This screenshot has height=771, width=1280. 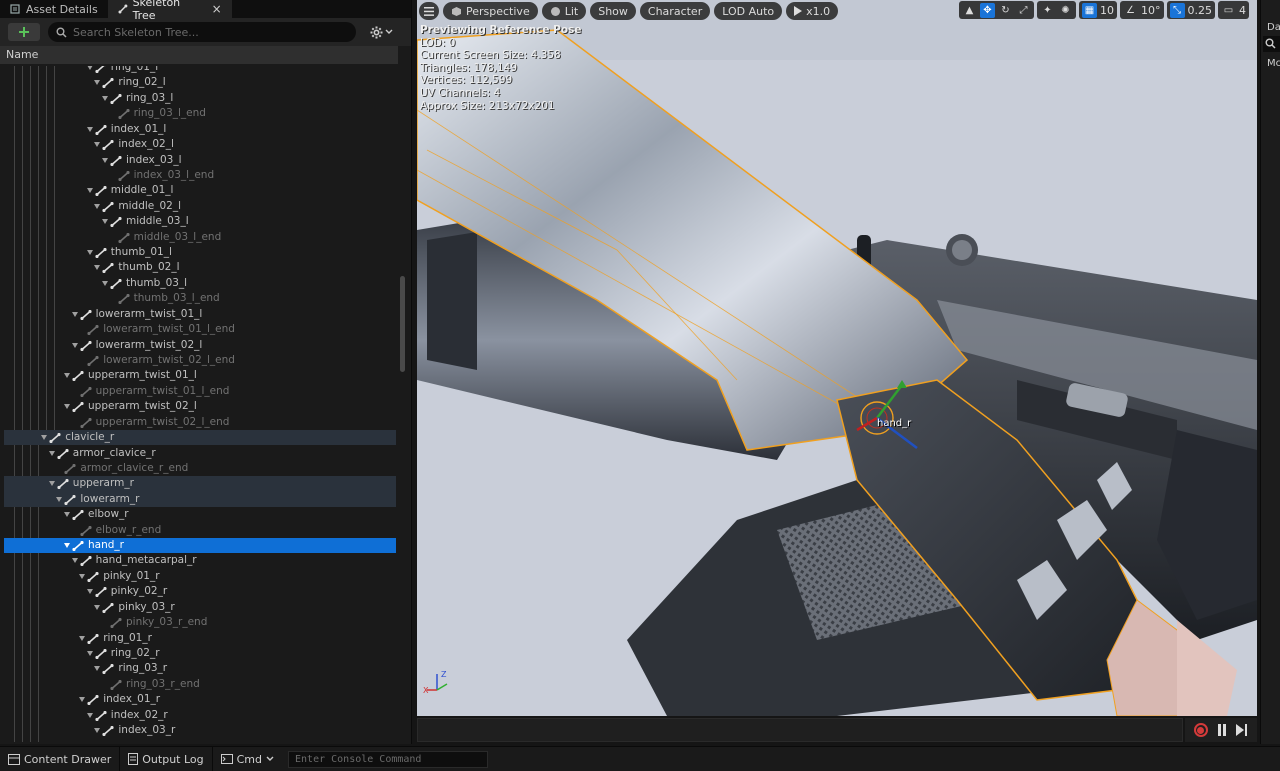 I want to click on search-input, so click(x=208, y=32).